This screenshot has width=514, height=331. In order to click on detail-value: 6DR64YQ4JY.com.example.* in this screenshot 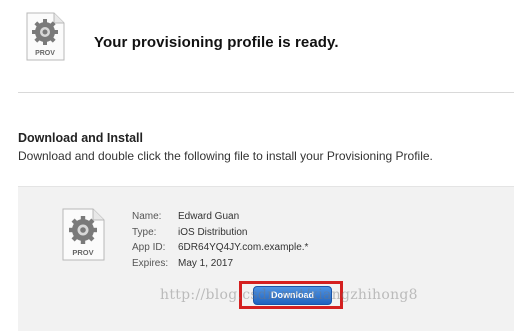, I will do `click(243, 247)`.